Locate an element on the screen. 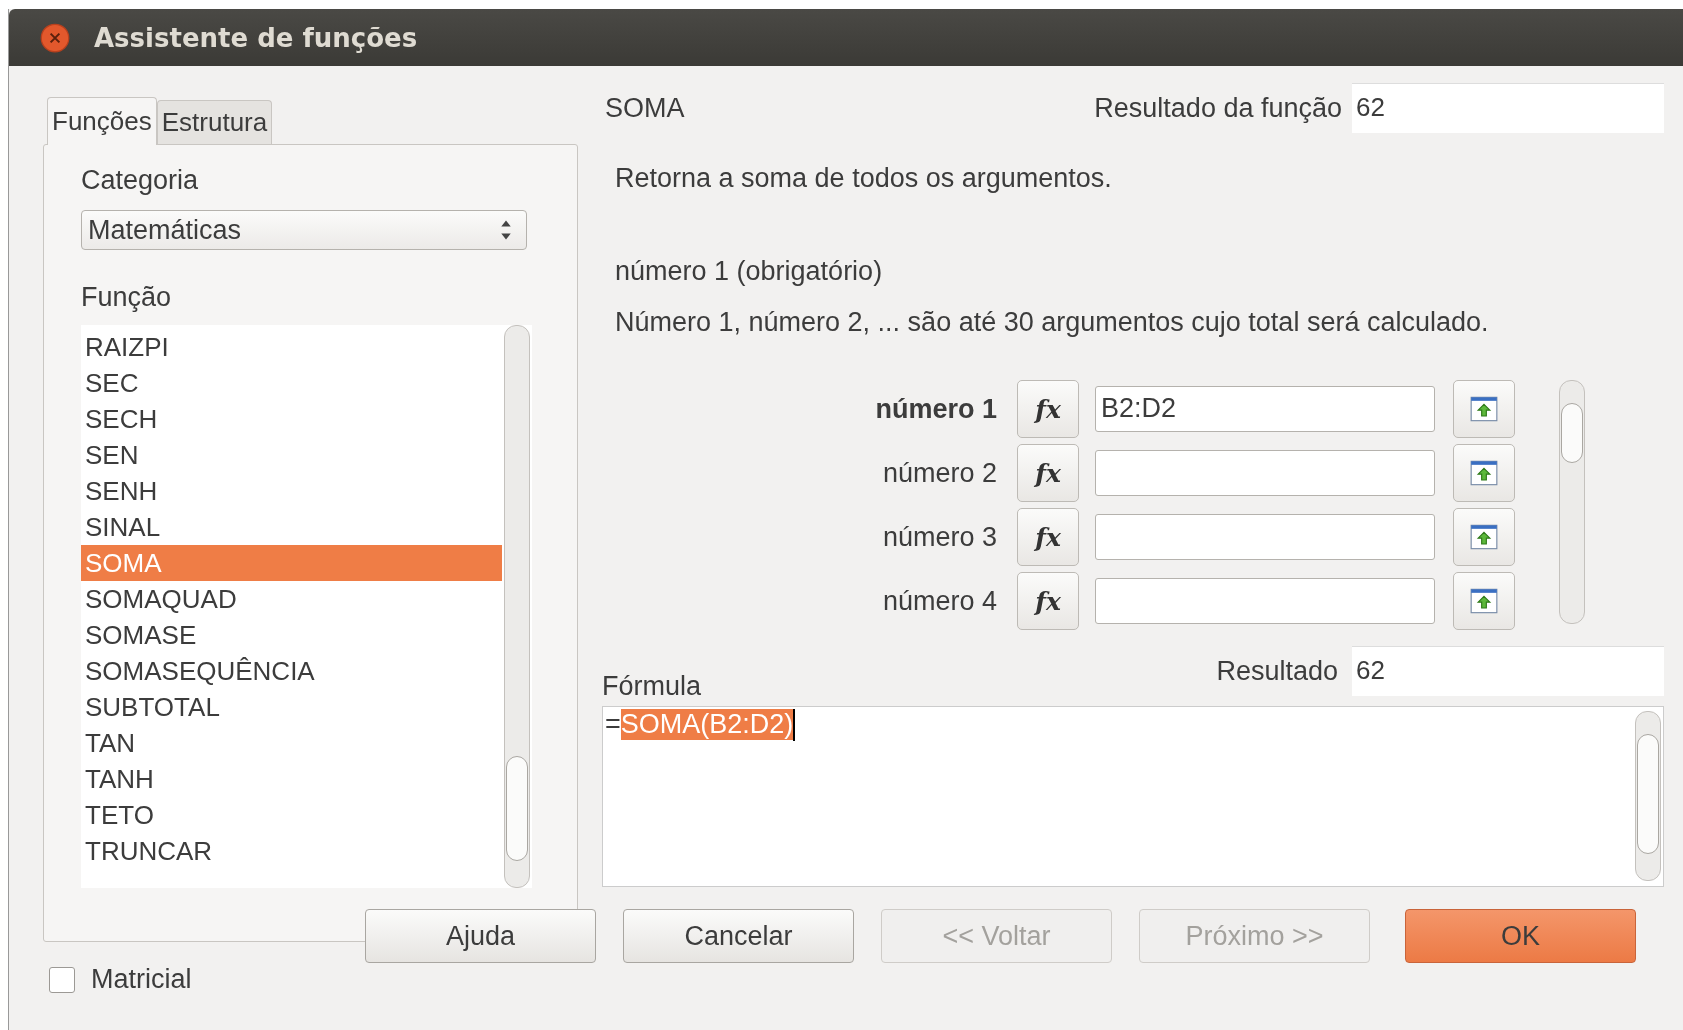  category-label: Categoria is located at coordinates (140, 180).